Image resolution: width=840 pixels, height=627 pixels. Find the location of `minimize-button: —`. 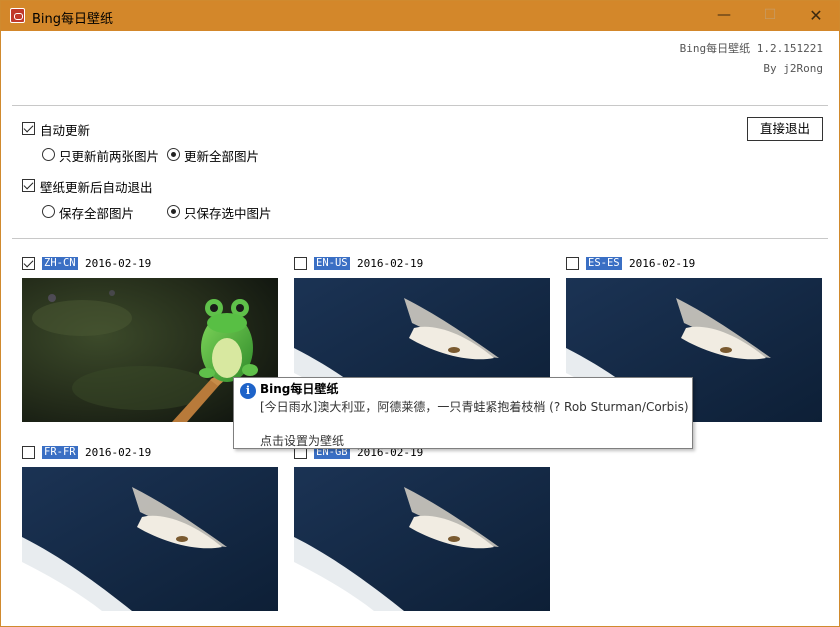

minimize-button: — is located at coordinates (724, 16).